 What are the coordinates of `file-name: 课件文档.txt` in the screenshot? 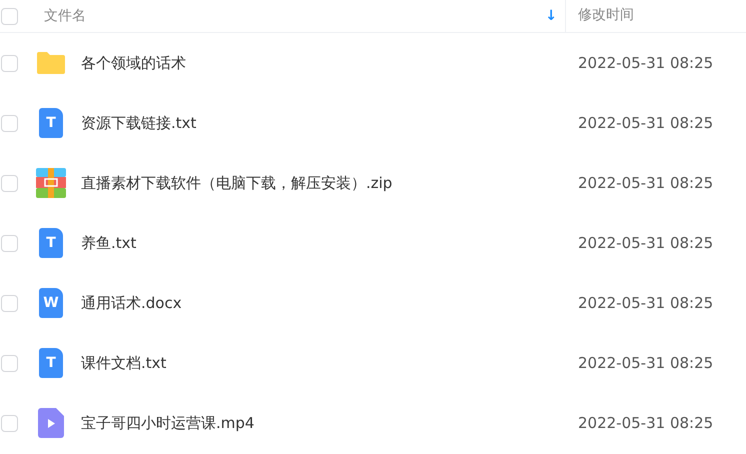 It's located at (329, 363).